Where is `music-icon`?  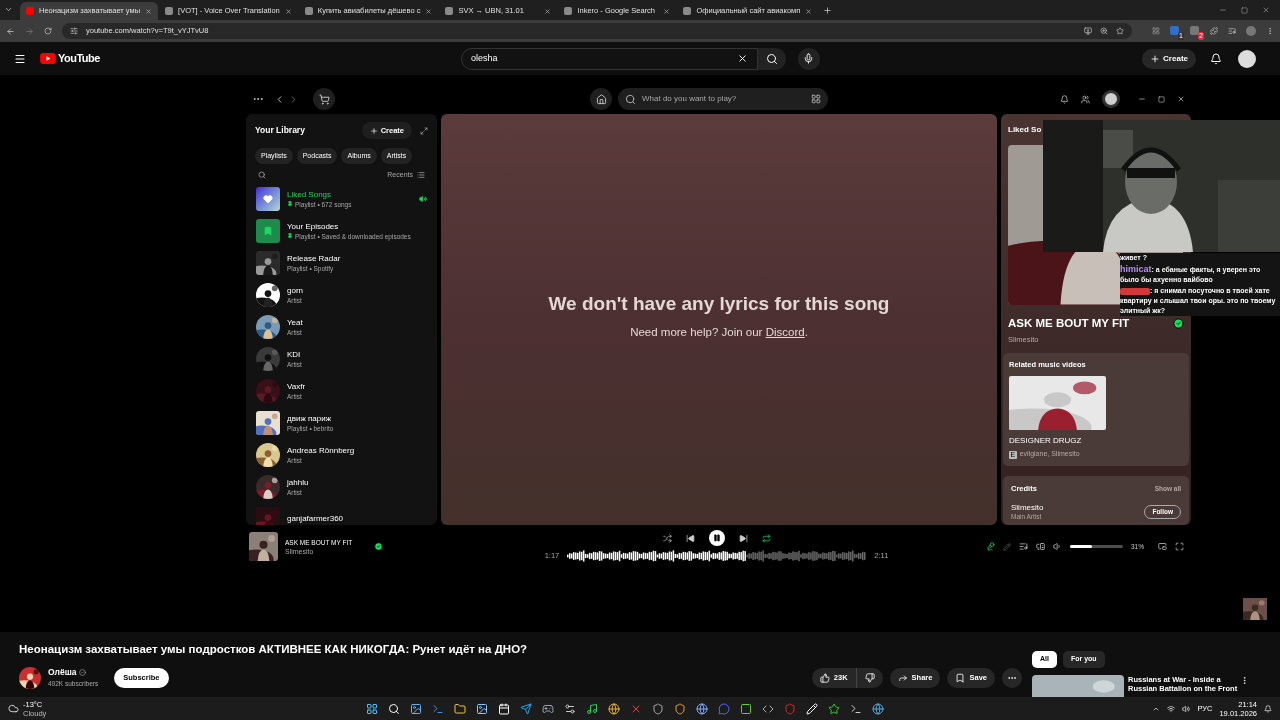 music-icon is located at coordinates (592, 708).